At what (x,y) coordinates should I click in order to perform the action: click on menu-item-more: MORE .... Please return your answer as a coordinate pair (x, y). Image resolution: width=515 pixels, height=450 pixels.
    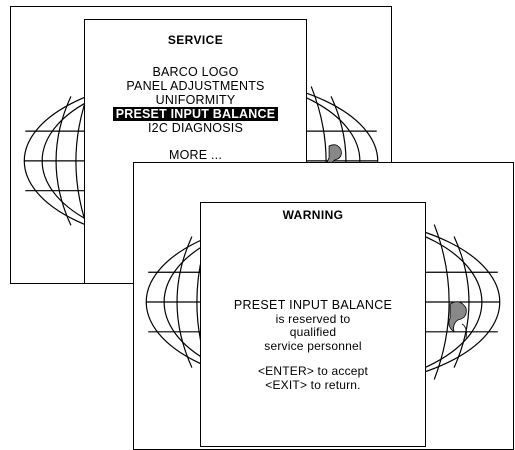
    Looking at the image, I should click on (195, 155).